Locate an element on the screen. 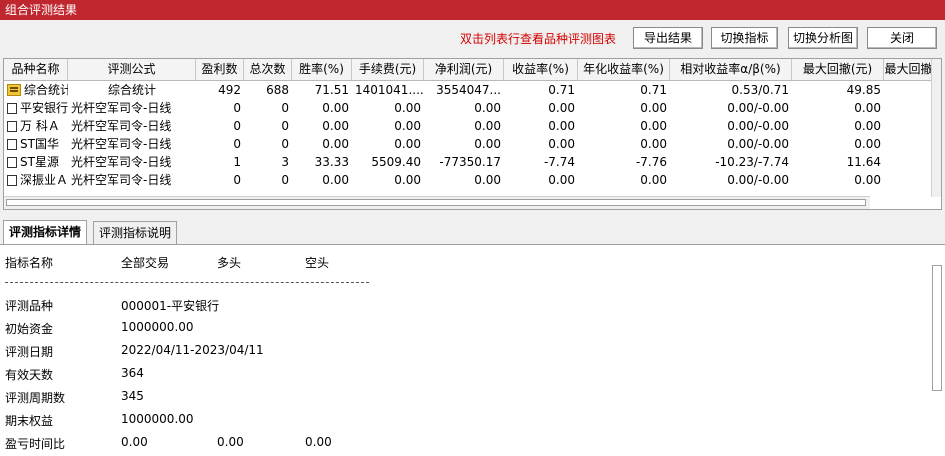 Image resolution: width=945 pixels, height=456 pixels. table-cell: 49.85 is located at coordinates (863, 90).